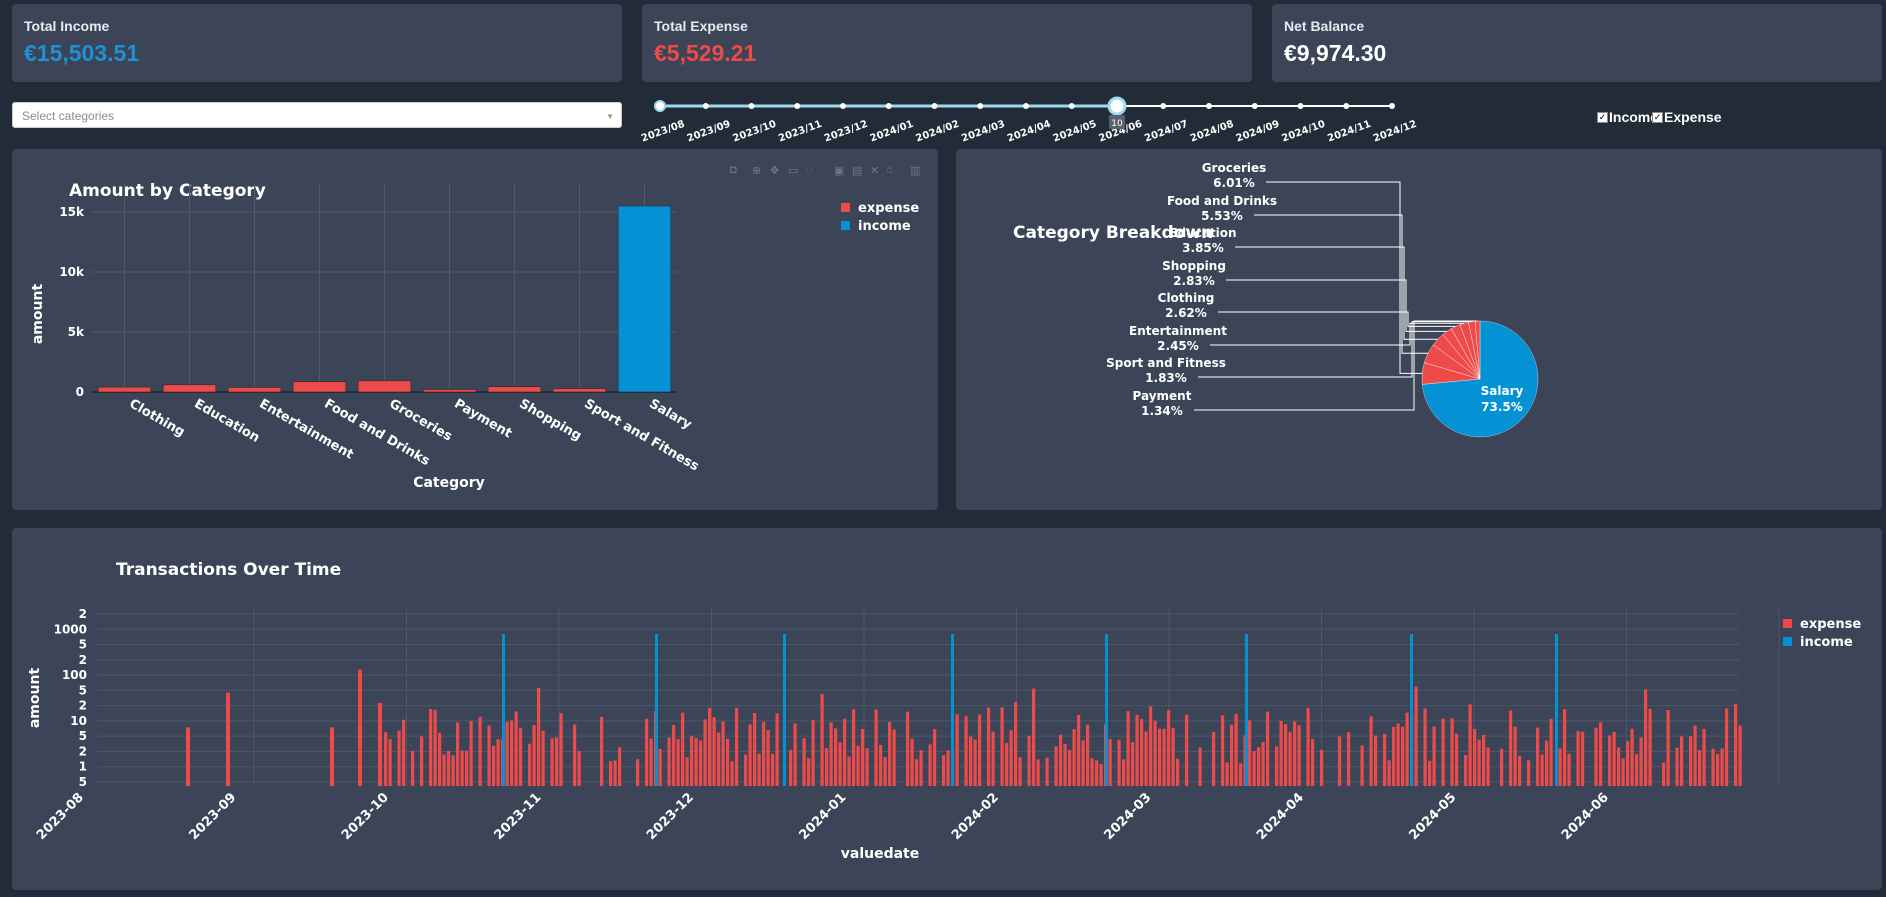 The image size is (1886, 897). What do you see at coordinates (888, 208) in the screenshot?
I see `legend-label: expense` at bounding box center [888, 208].